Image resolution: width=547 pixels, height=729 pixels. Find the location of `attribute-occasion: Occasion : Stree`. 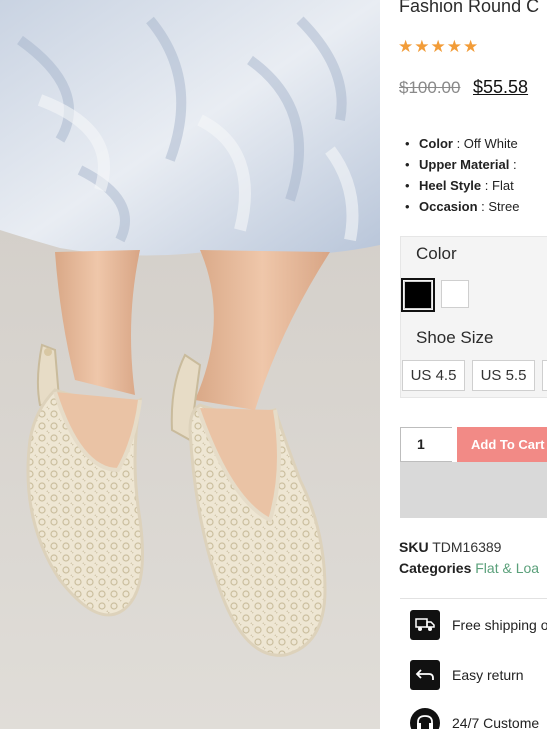

attribute-occasion: Occasion : Stree is located at coordinates (459, 206).